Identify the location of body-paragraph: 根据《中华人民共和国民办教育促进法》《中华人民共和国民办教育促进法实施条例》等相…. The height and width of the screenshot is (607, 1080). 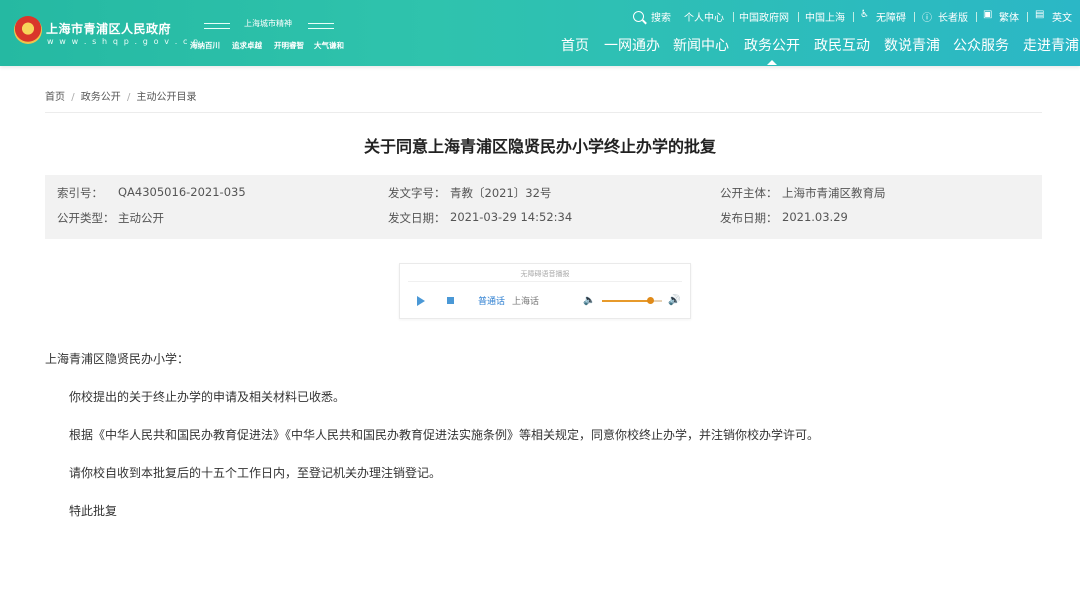
(444, 435).